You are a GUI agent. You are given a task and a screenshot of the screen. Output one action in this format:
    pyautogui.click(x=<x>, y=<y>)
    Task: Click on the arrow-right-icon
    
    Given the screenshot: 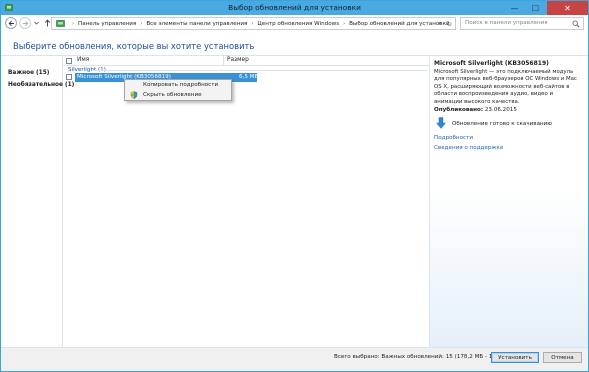 What is the action you would take?
    pyautogui.click(x=25, y=23)
    